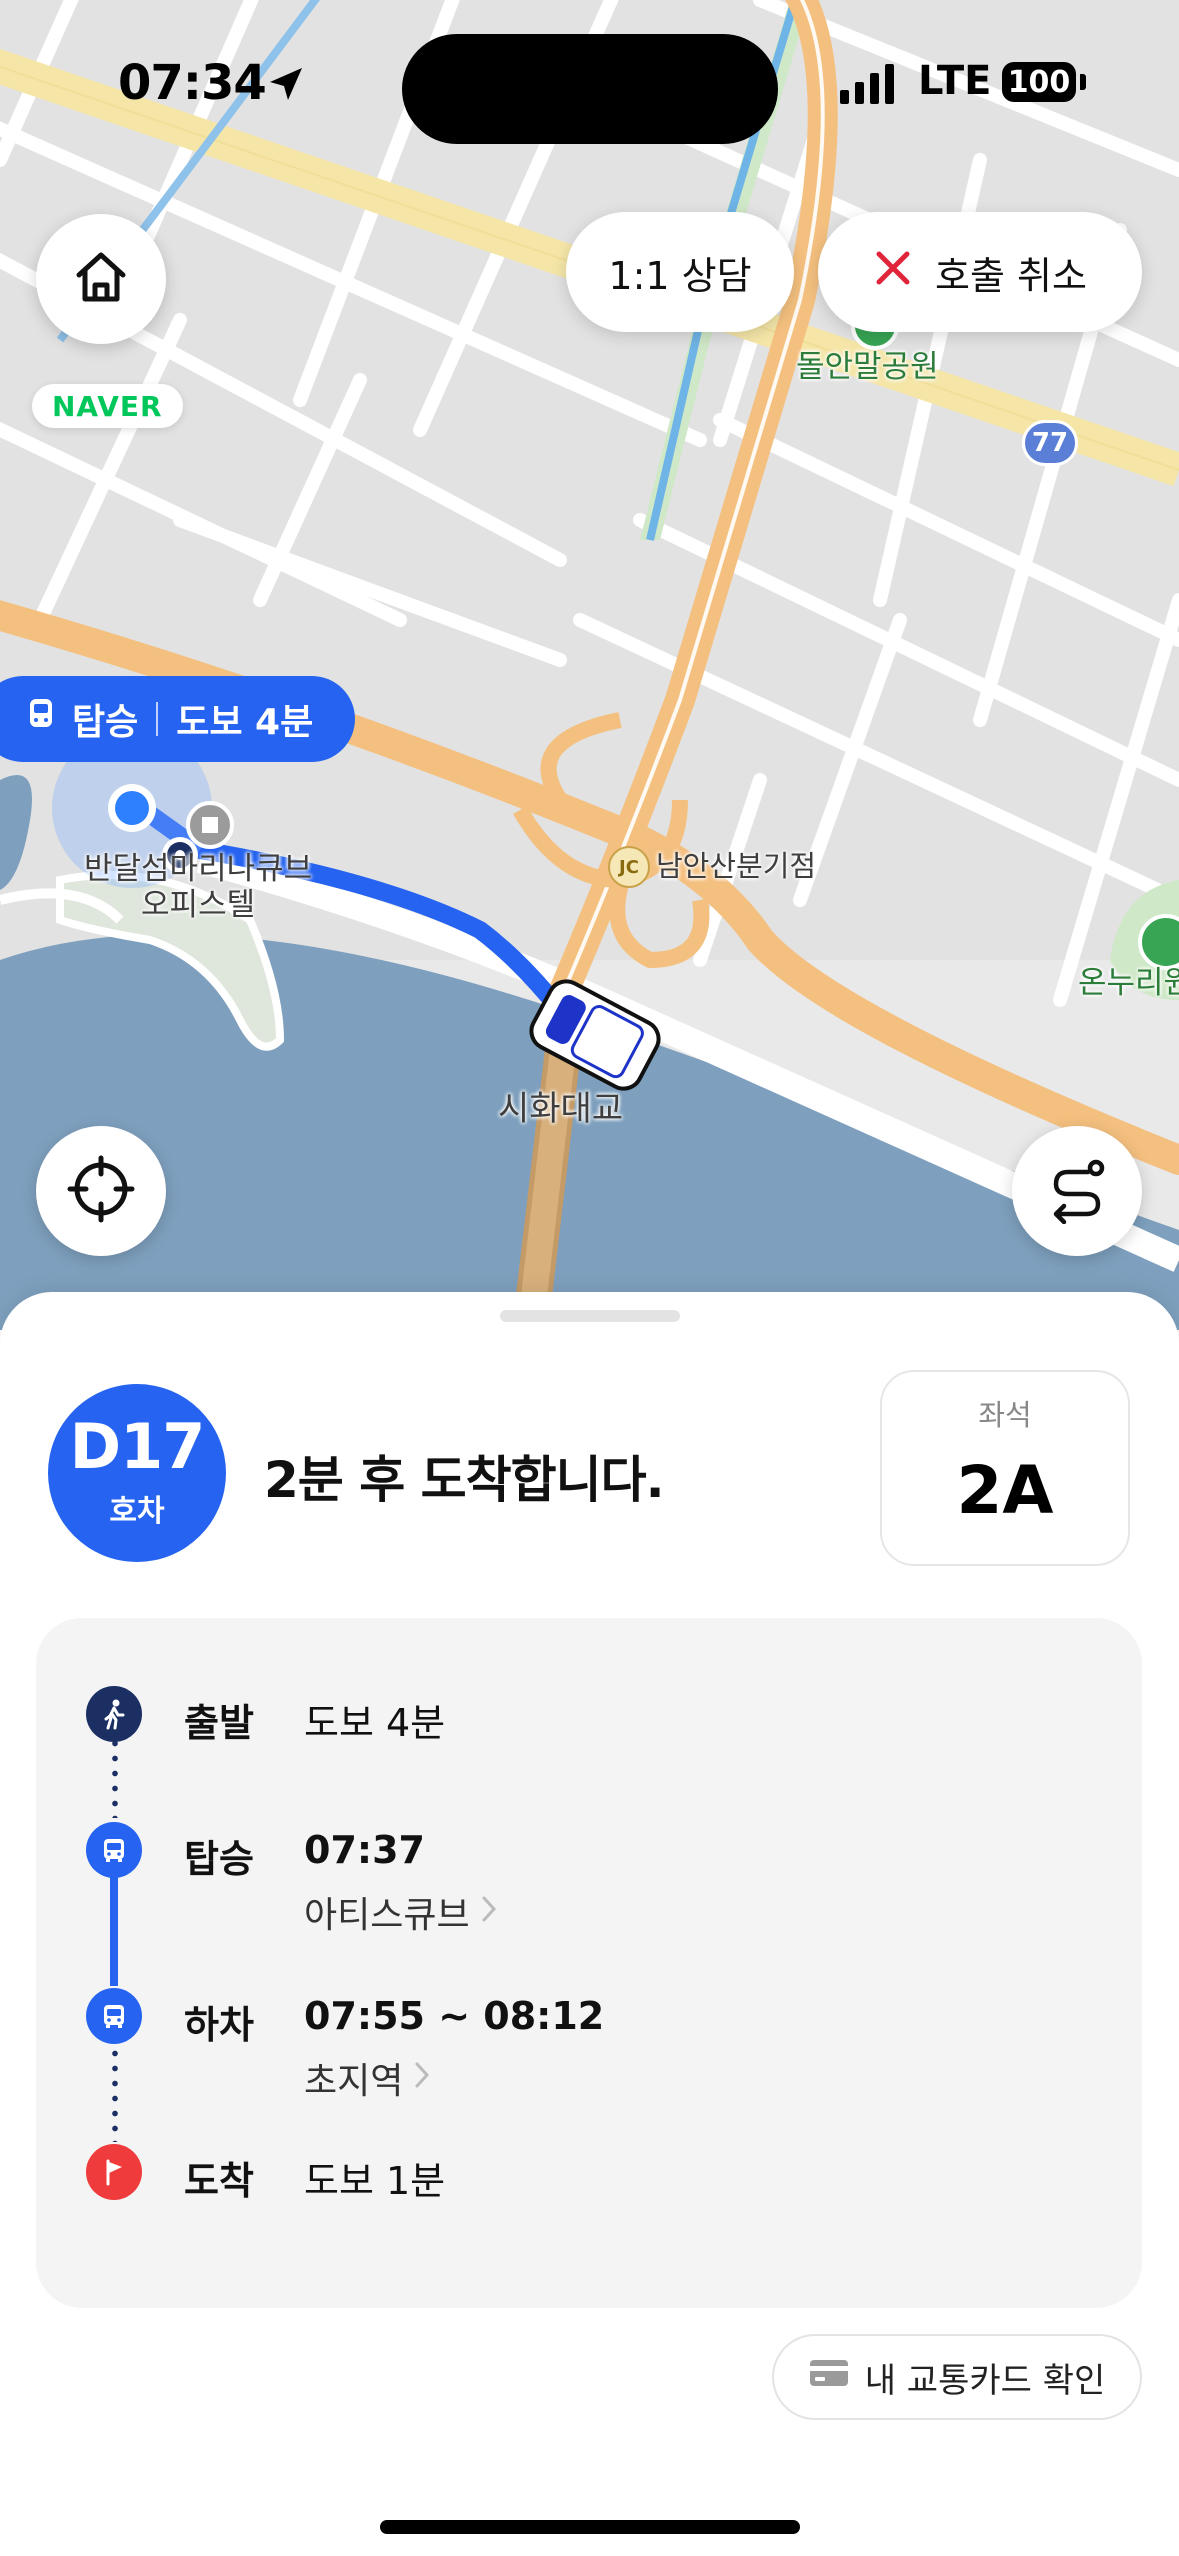 This screenshot has height=2556, width=1179. I want to click on seat-info: 좌석 2A, so click(1005, 1468).